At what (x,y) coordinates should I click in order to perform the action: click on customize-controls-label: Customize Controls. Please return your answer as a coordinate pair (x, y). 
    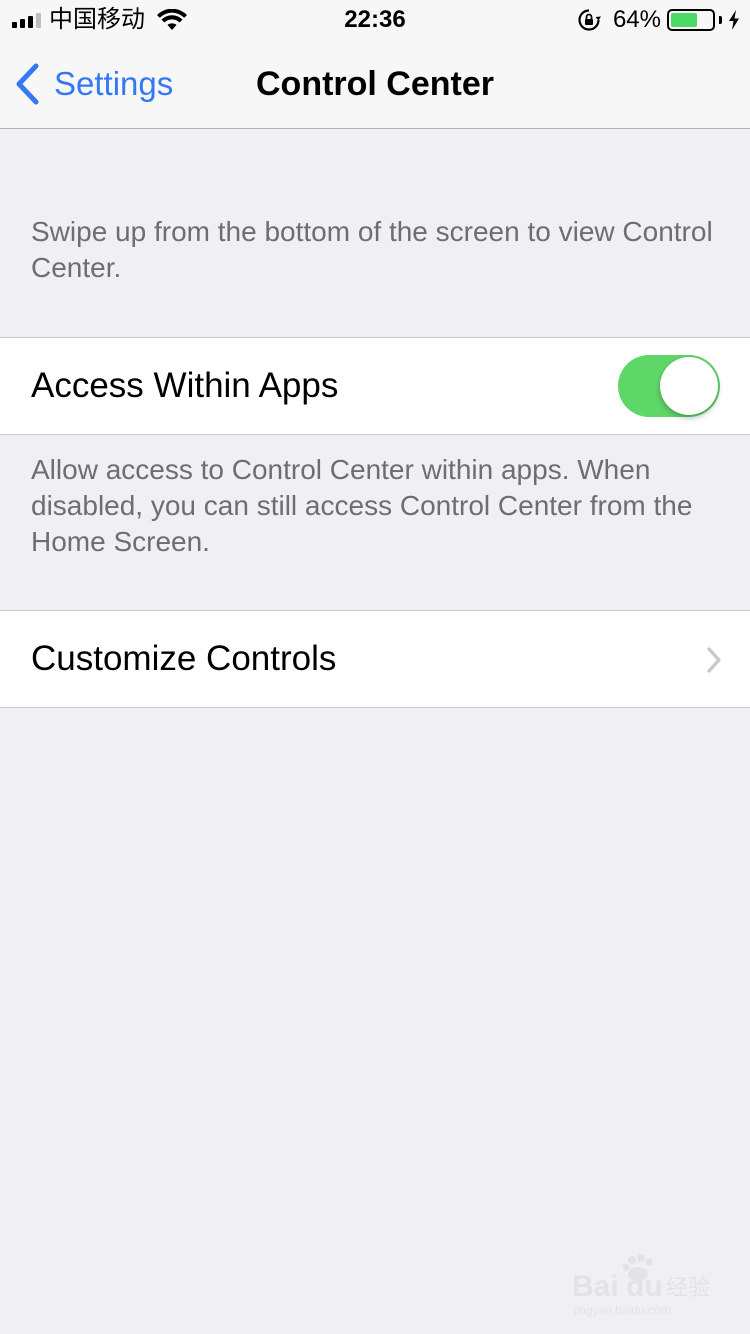
    Looking at the image, I should click on (184, 658).